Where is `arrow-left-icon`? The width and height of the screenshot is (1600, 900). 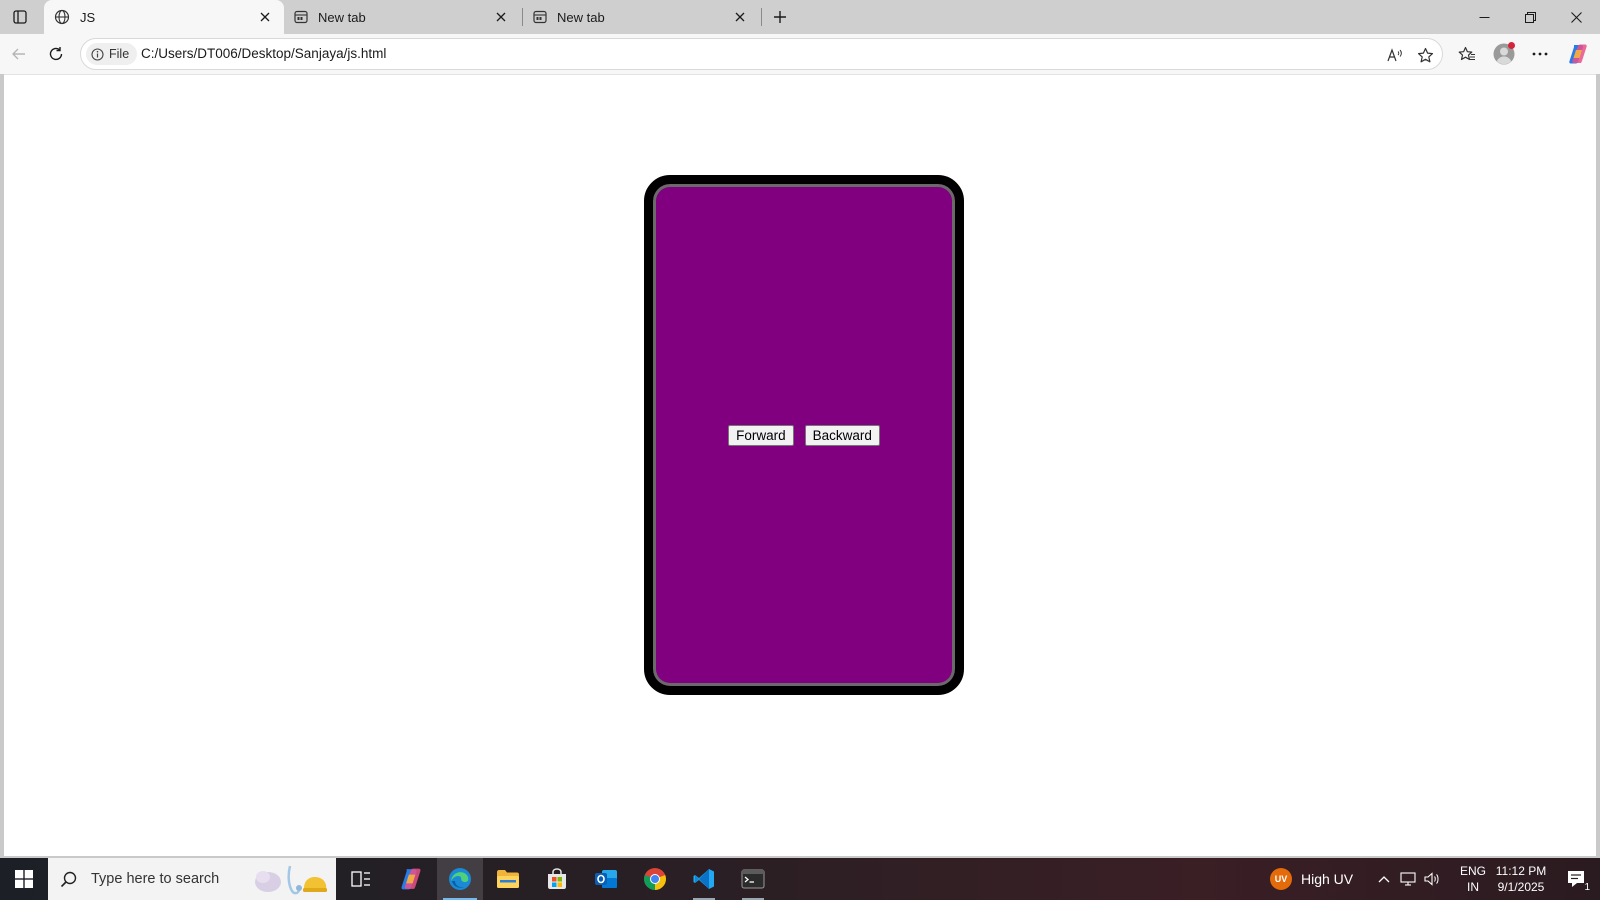 arrow-left-icon is located at coordinates (18, 54).